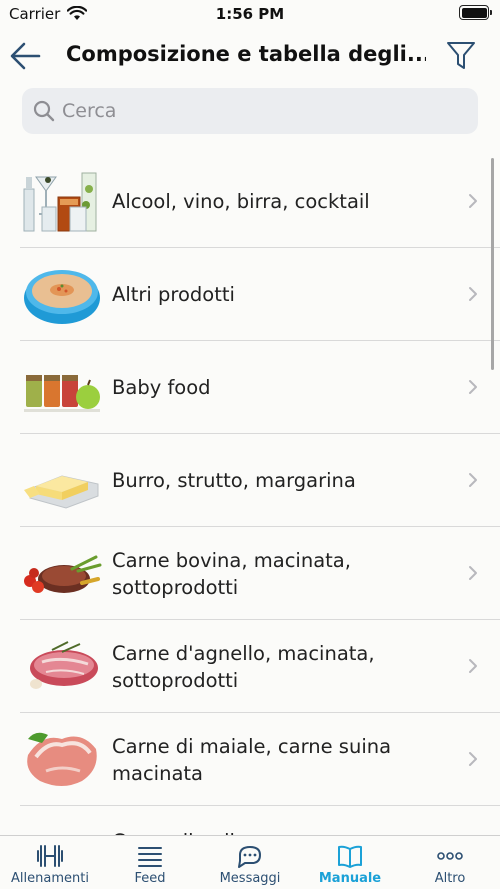 The height and width of the screenshot is (889, 500). Describe the element at coordinates (150, 878) in the screenshot. I see `tab-label: Feed` at that location.